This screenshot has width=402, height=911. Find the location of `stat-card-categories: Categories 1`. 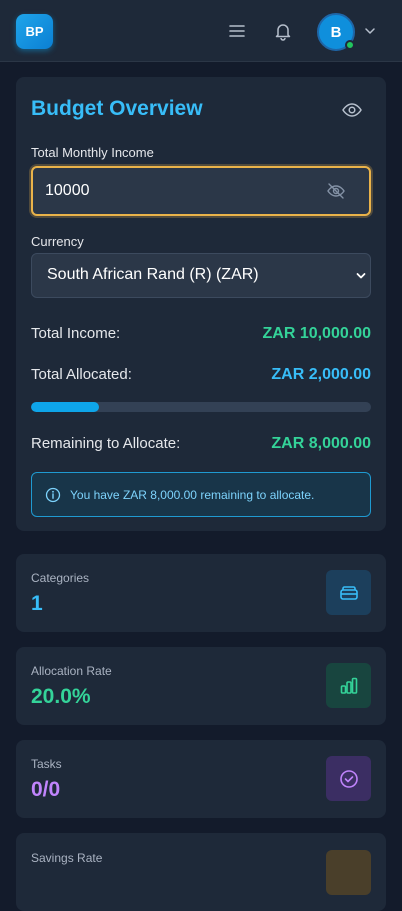

stat-card-categories: Categories 1 is located at coordinates (201, 593).